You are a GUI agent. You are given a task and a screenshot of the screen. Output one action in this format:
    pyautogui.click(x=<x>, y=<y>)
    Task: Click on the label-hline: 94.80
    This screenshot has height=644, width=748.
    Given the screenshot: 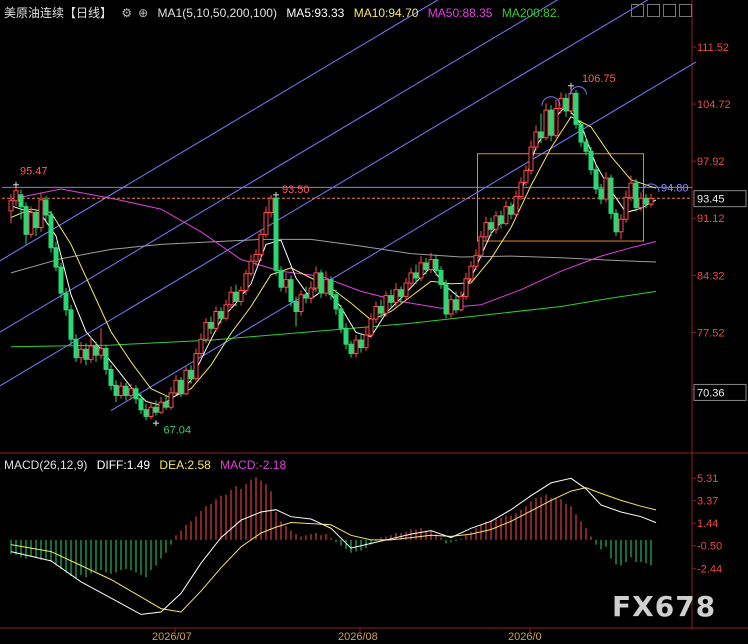 What is the action you would take?
    pyautogui.click(x=675, y=188)
    